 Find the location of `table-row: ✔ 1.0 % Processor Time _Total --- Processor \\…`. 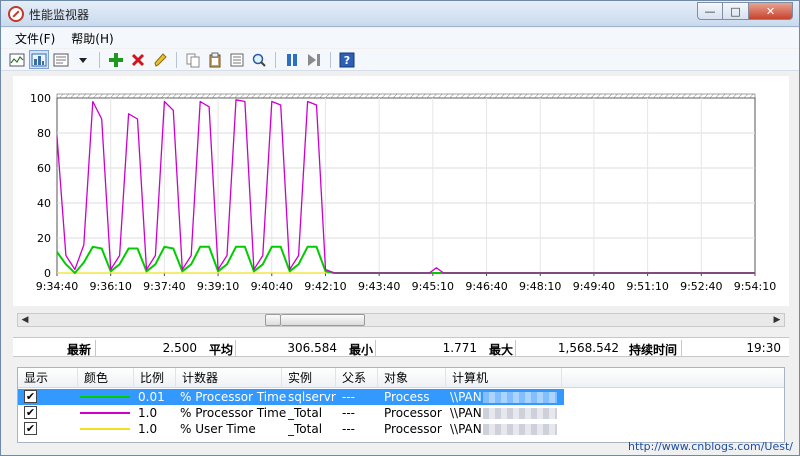

table-row: ✔ 1.0 % Processor Time _Total --- Processor \\… is located at coordinates (291, 413).